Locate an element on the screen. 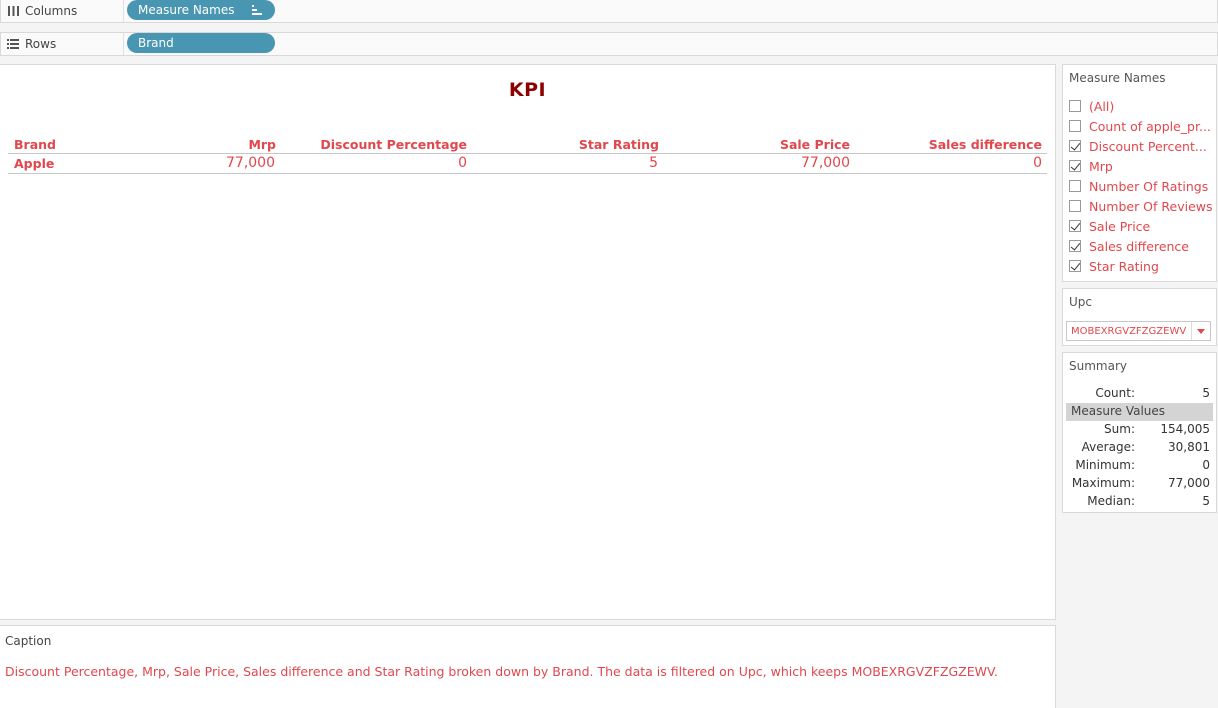  summary-minimum-value: 0 is located at coordinates (1206, 465).